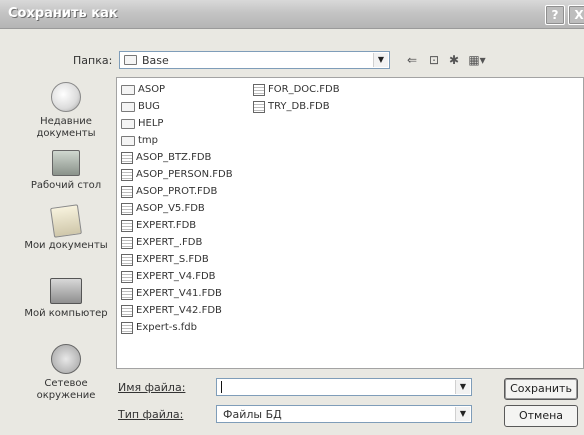  I want to click on file-name: ASOP_BTZ.FDB, so click(174, 157).